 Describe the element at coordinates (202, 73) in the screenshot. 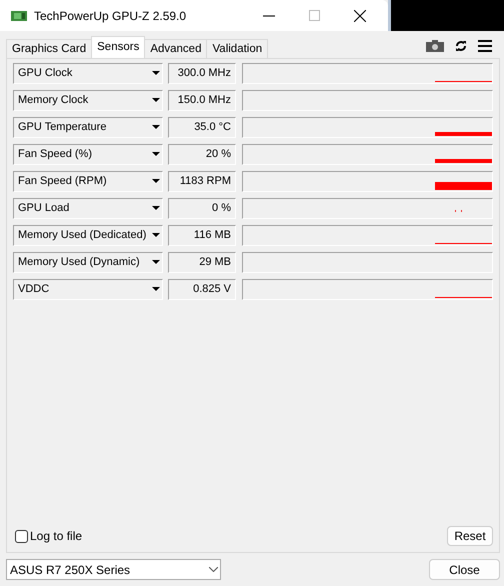

I see `sensor-value: 300.0 MHz` at that location.